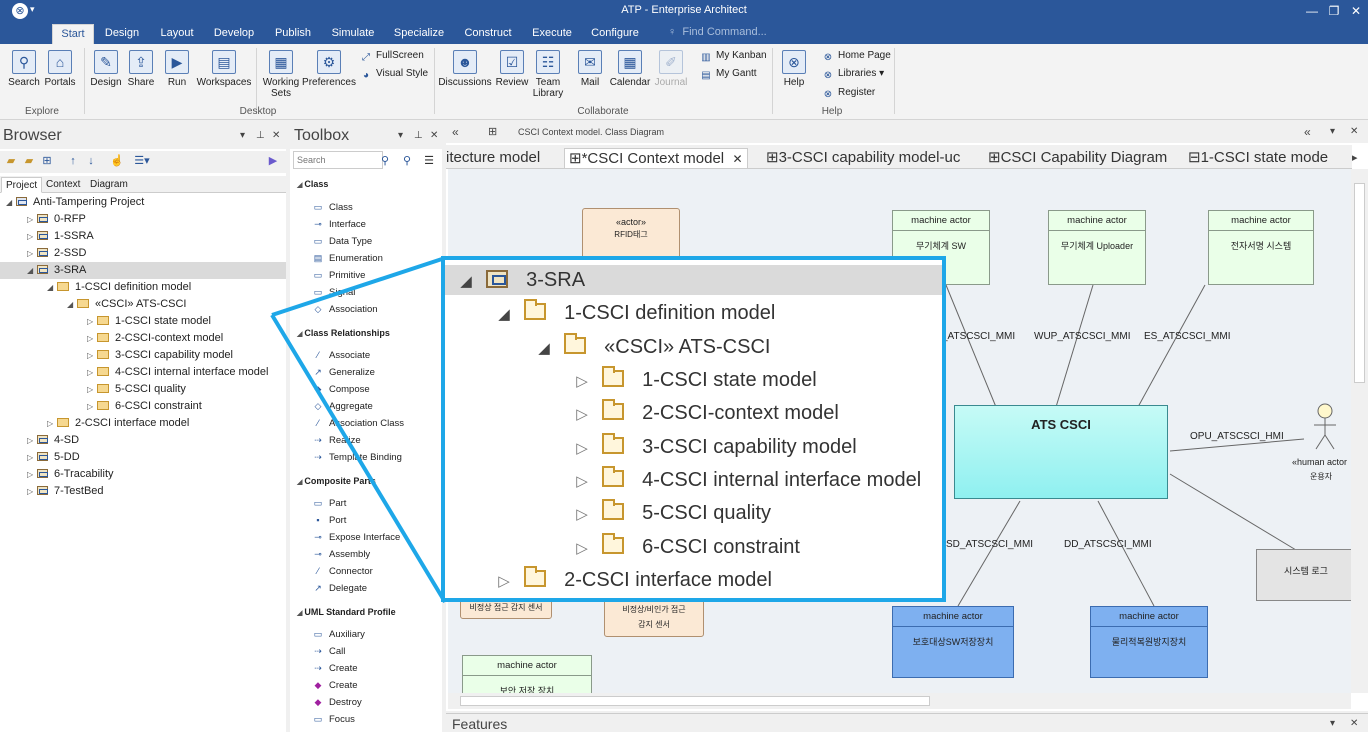  What do you see at coordinates (56, 253) in the screenshot?
I see `tree-item-ssd: ▷ 2-SSD` at bounding box center [56, 253].